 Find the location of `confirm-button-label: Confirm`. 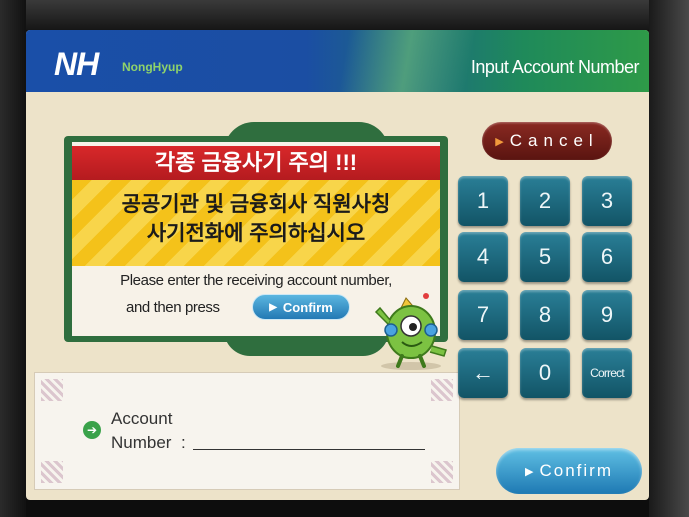

confirm-button-label: Confirm is located at coordinates (576, 470).